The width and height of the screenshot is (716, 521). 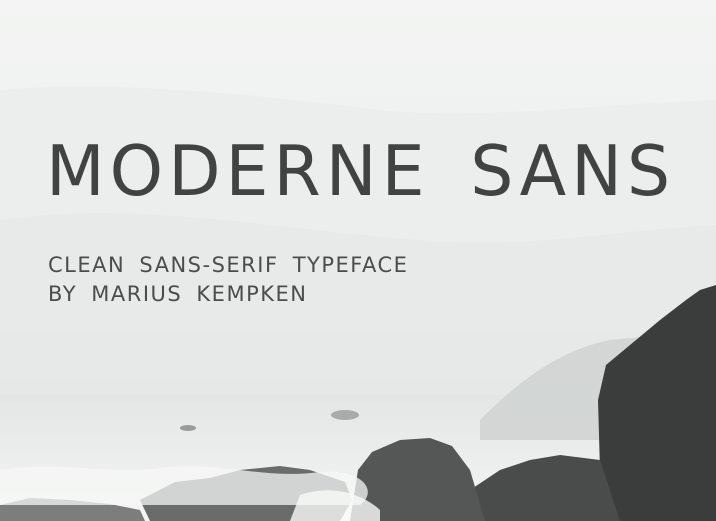 I want to click on subtitle-author: BY MARIUS KEMPKEN, so click(x=178, y=294).